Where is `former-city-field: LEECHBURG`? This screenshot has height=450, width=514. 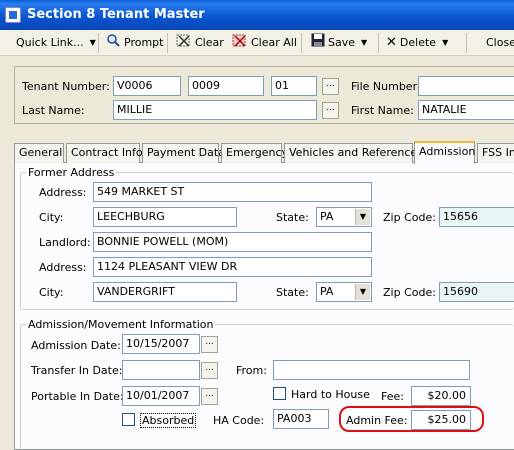
former-city-field: LEECHBURG is located at coordinates (165, 217).